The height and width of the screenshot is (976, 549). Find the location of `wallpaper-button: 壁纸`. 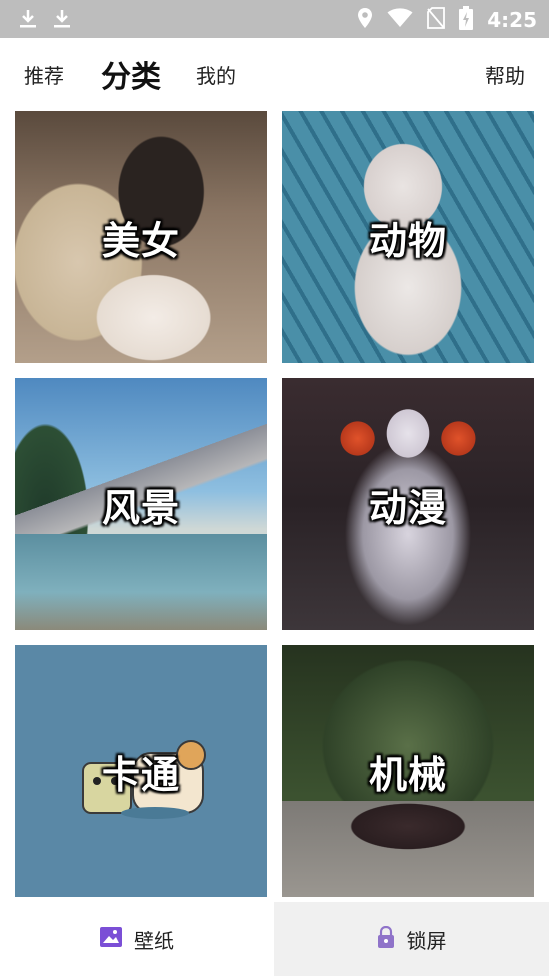

wallpaper-button: 壁纸 is located at coordinates (137, 939).